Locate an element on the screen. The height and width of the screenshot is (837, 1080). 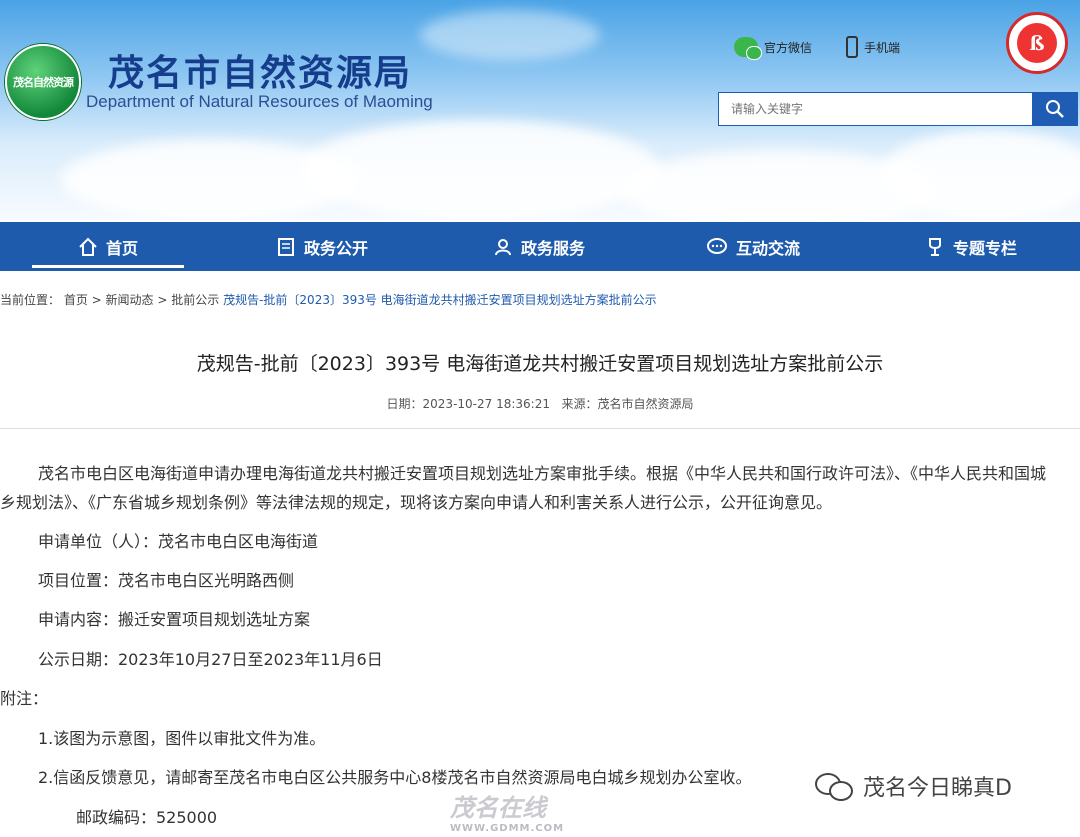
location-line: 项目位置：茂名市电白区光明路西侧 is located at coordinates (166, 580).